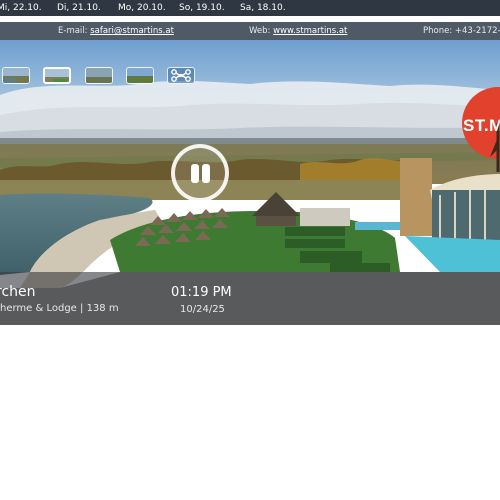  Describe the element at coordinates (461, 31) in the screenshot. I see `phone-contact: Phone: +43-2172-` at that location.